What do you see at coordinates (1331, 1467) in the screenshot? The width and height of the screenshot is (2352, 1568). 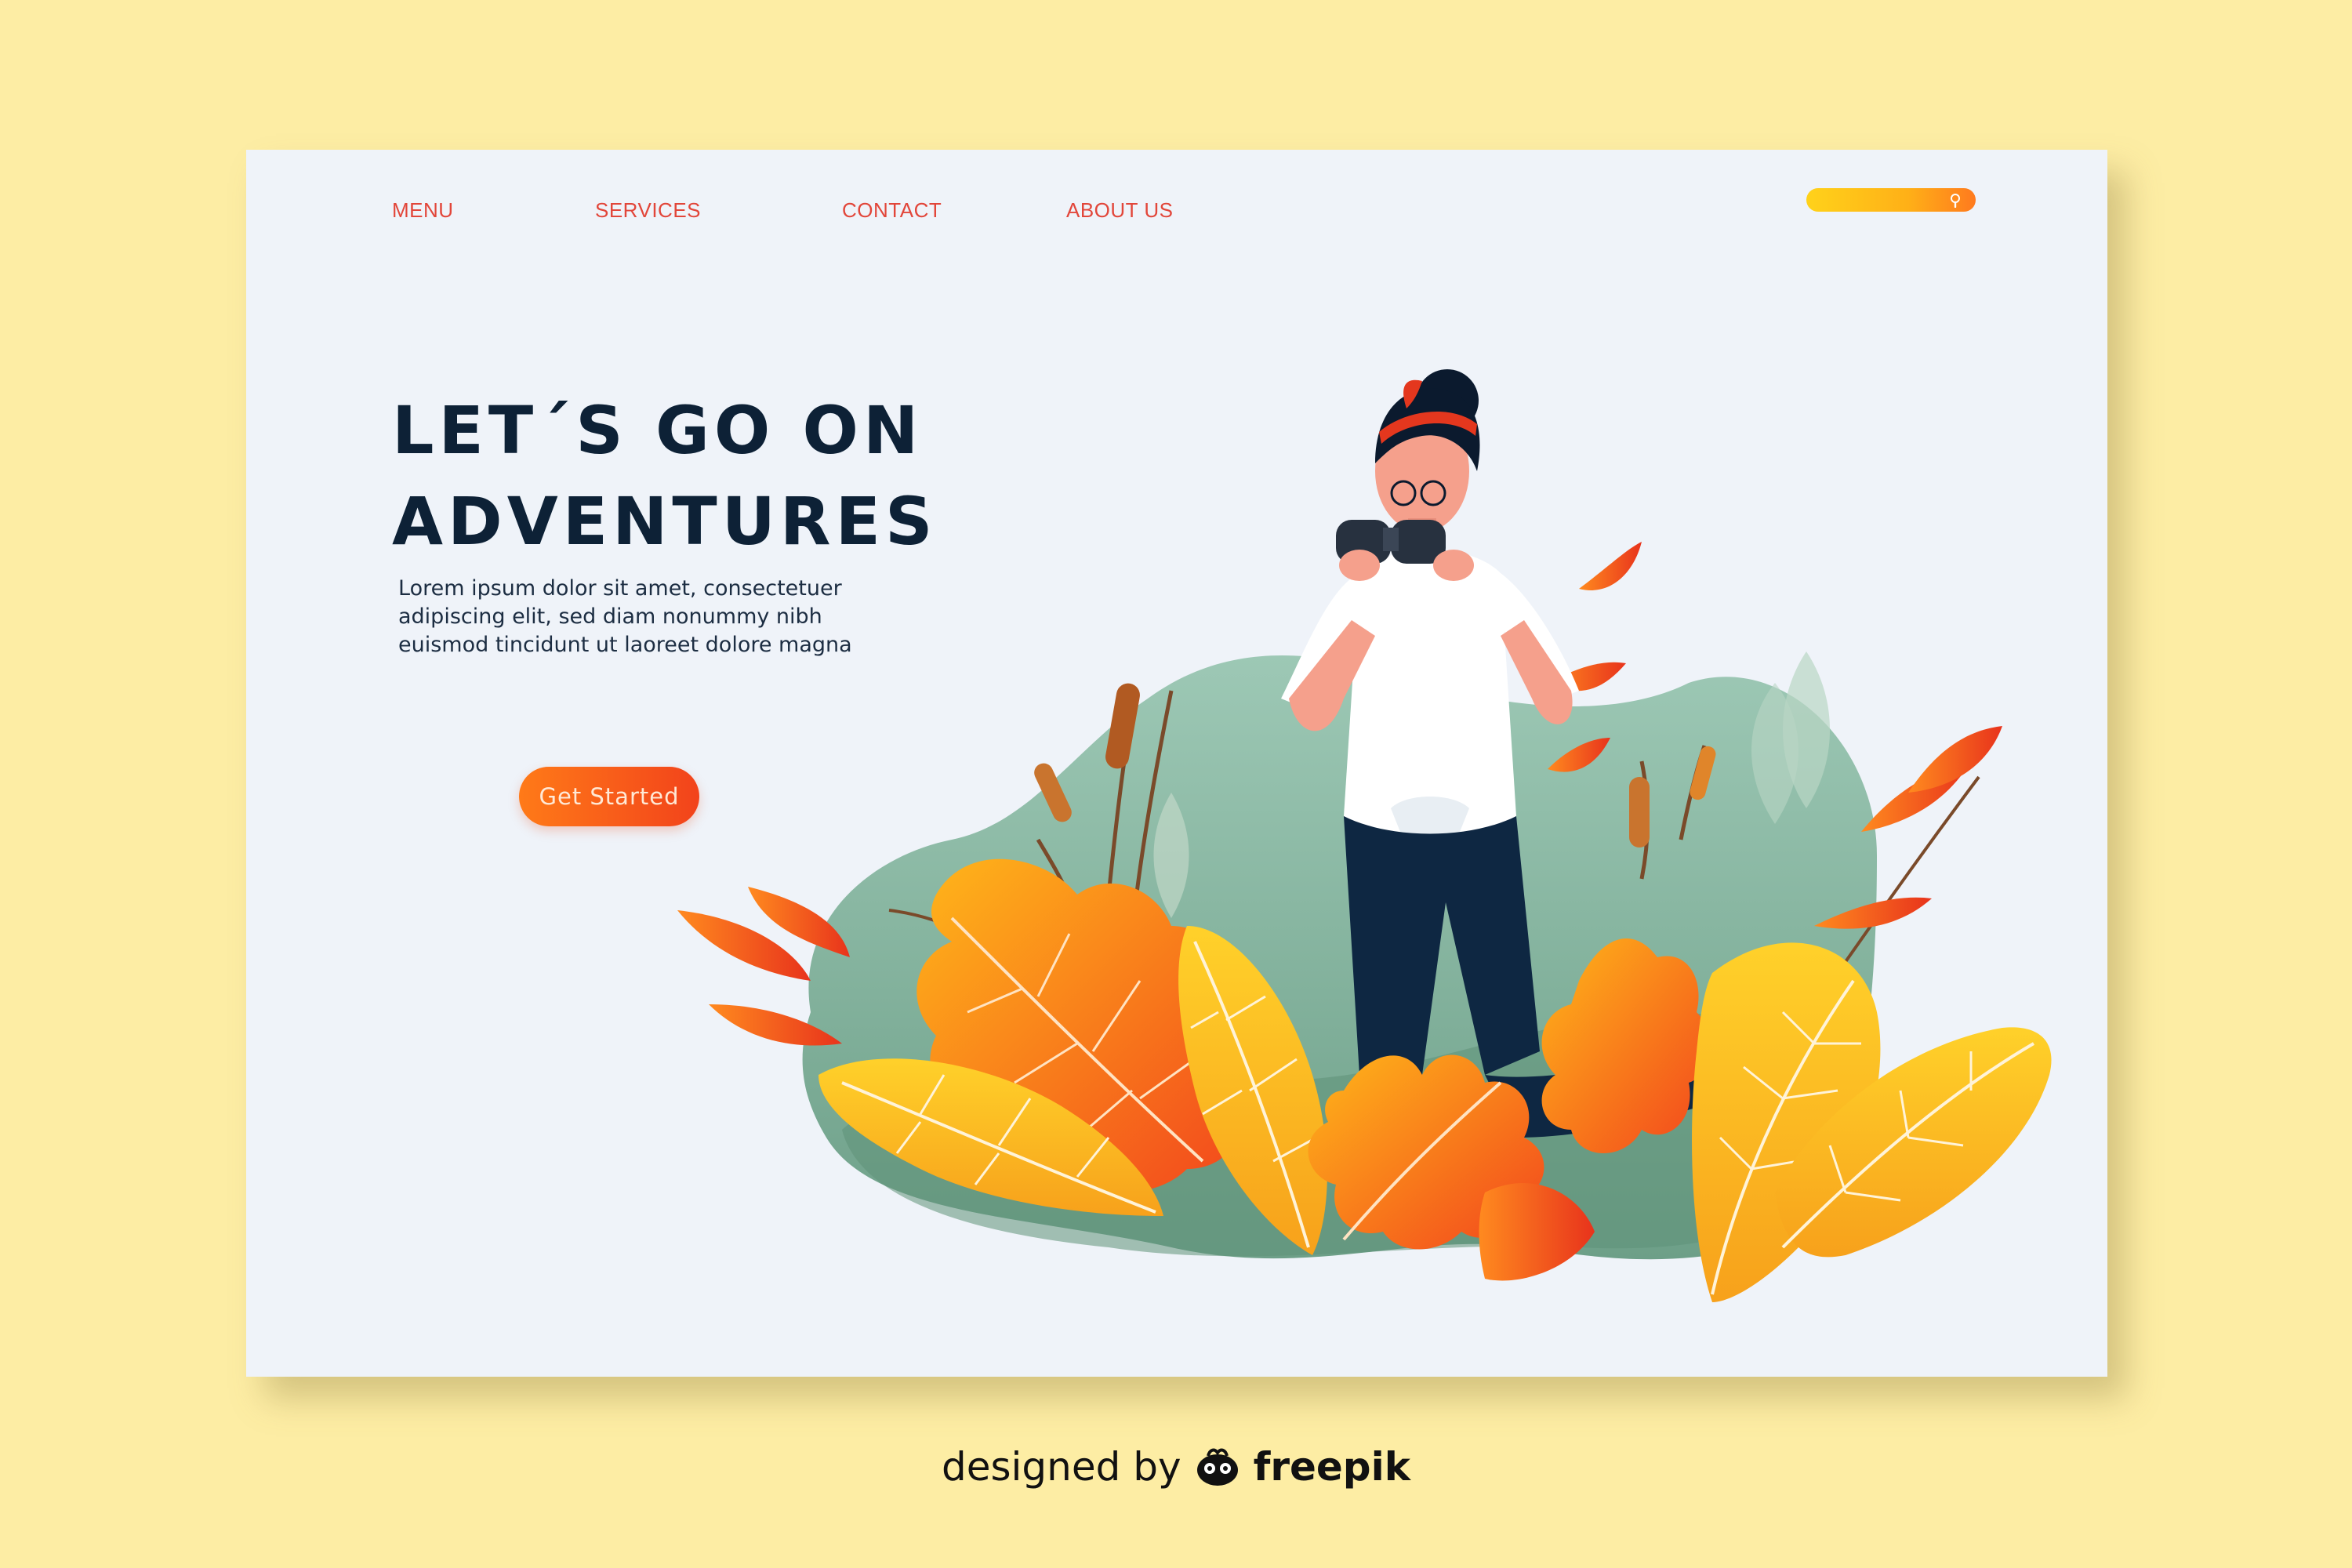 I see `credit-brand: freepik` at bounding box center [1331, 1467].